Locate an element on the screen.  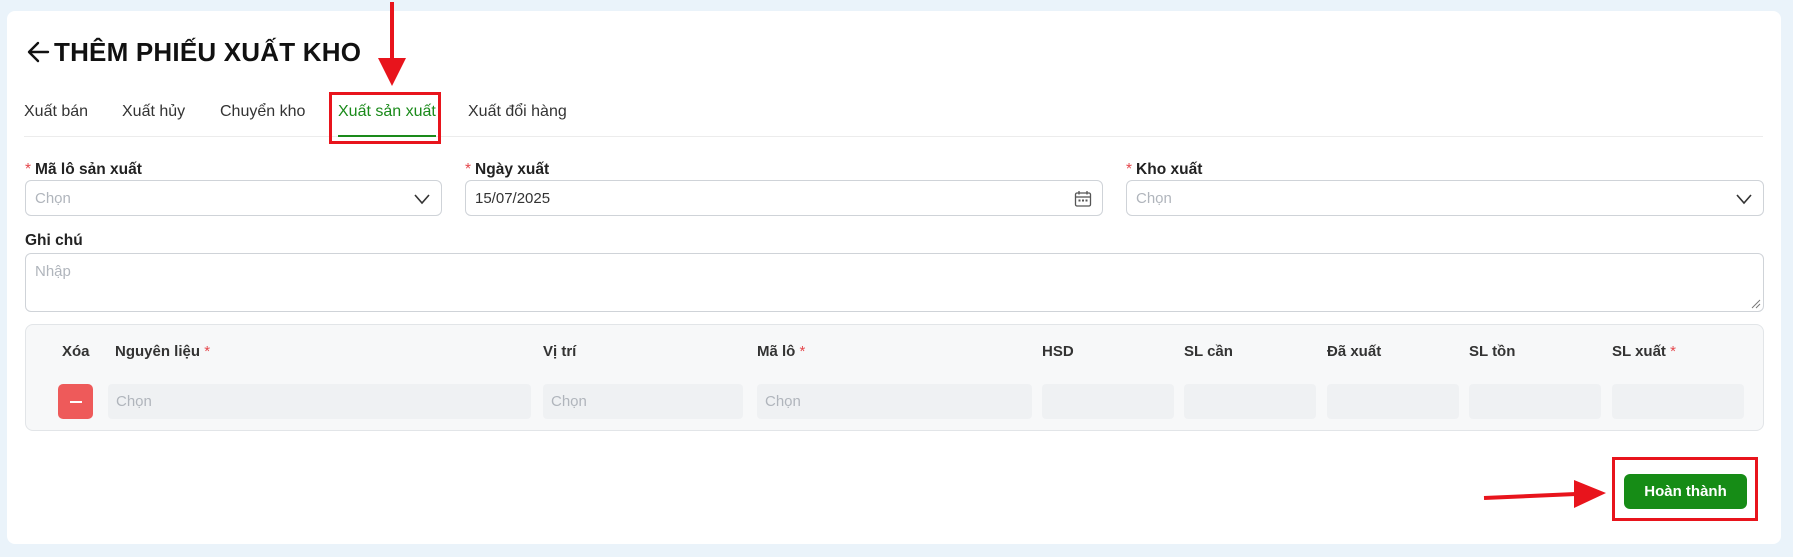
calendar-icon is located at coordinates (1083, 199).